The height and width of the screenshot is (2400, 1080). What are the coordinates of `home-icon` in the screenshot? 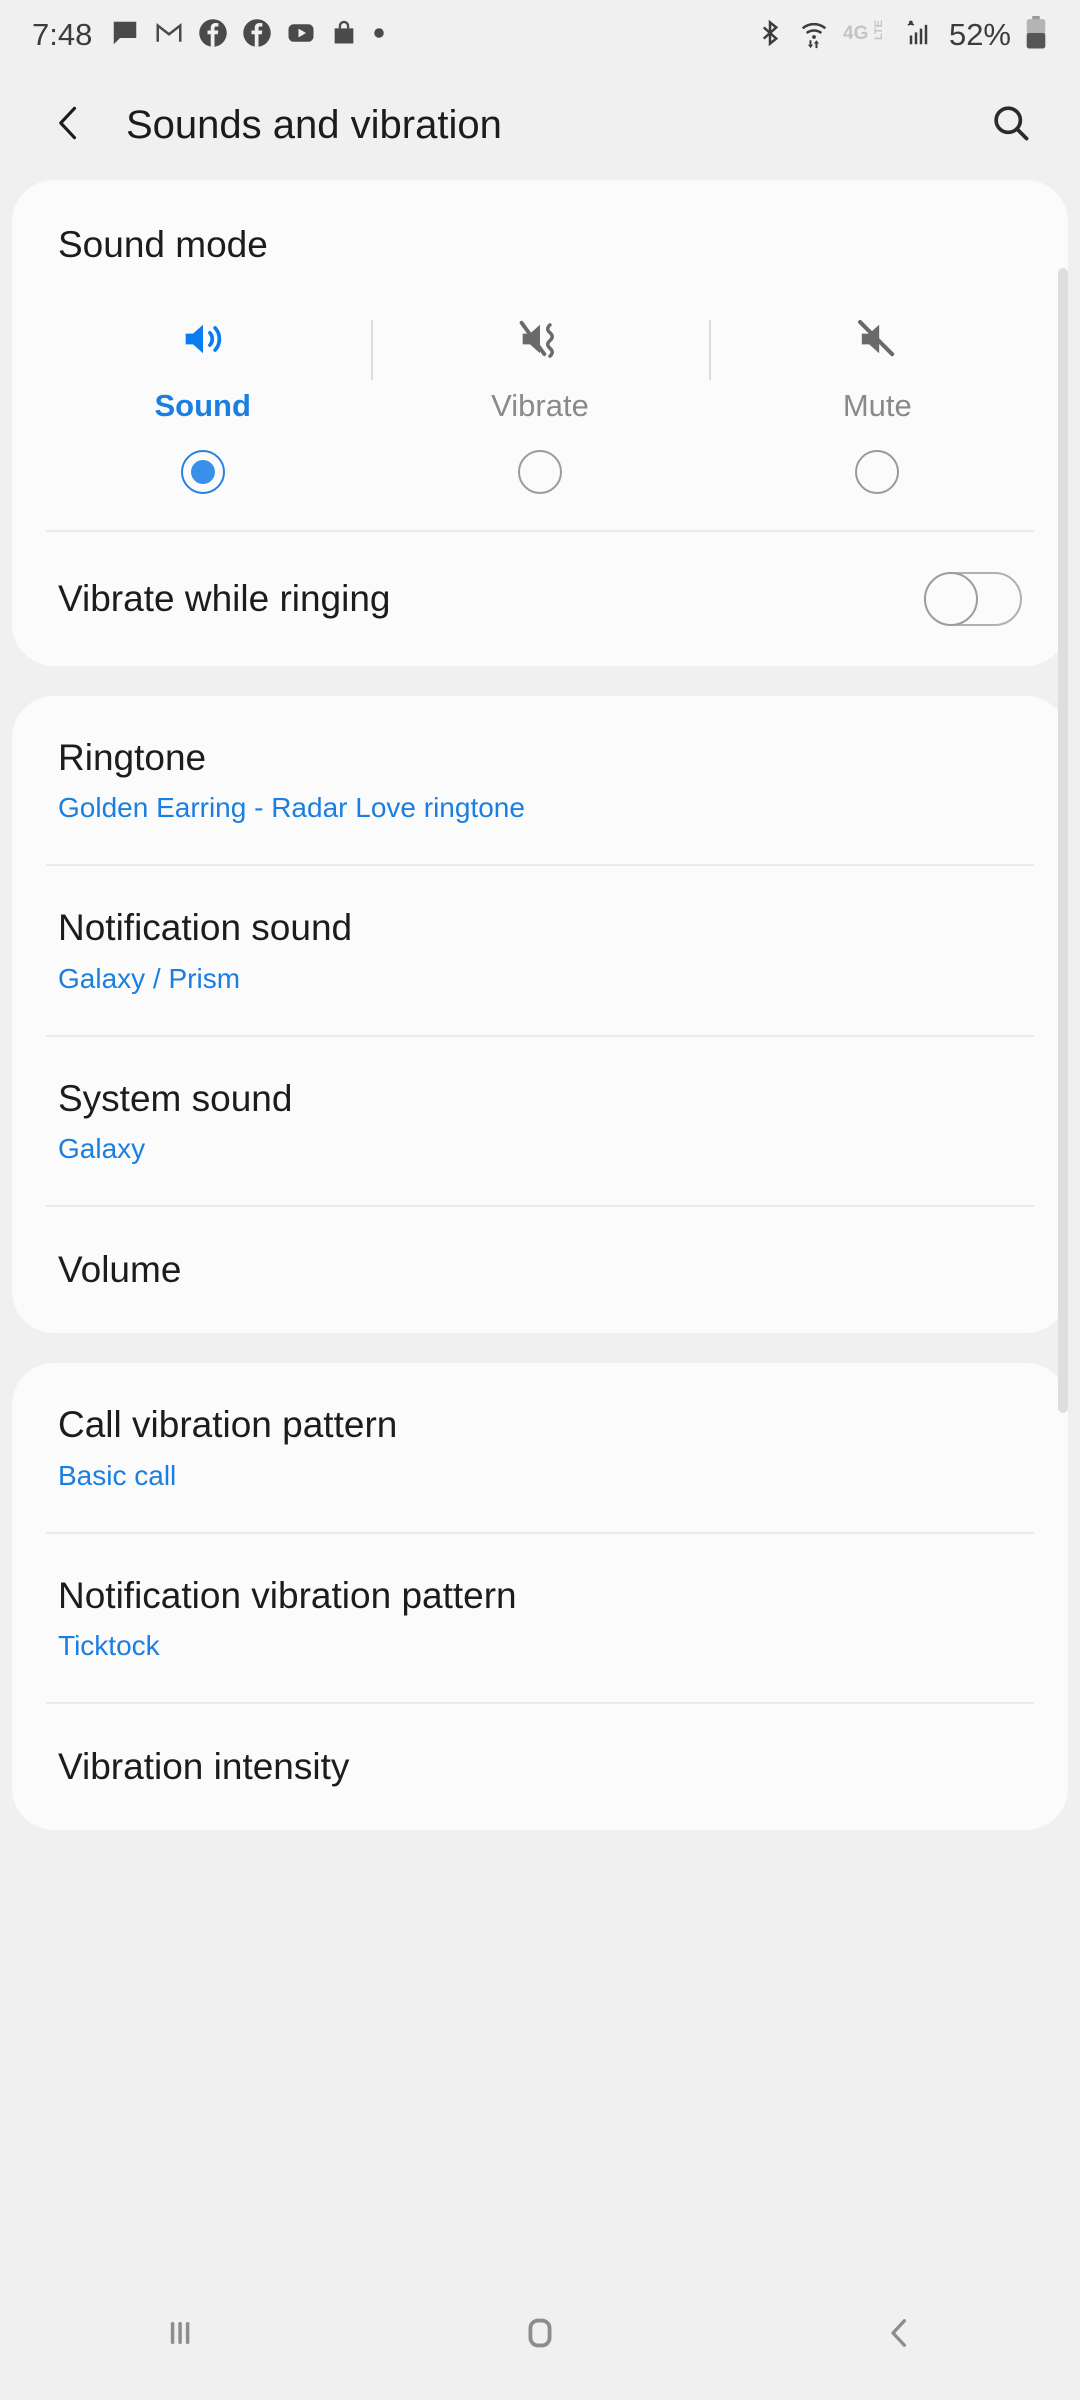 It's located at (540, 2335).